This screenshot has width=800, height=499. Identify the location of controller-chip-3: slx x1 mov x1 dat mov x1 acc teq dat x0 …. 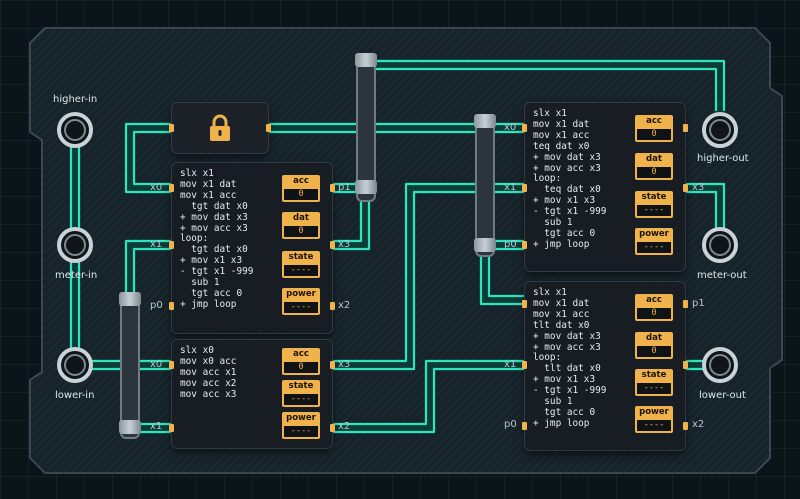
(605, 187).